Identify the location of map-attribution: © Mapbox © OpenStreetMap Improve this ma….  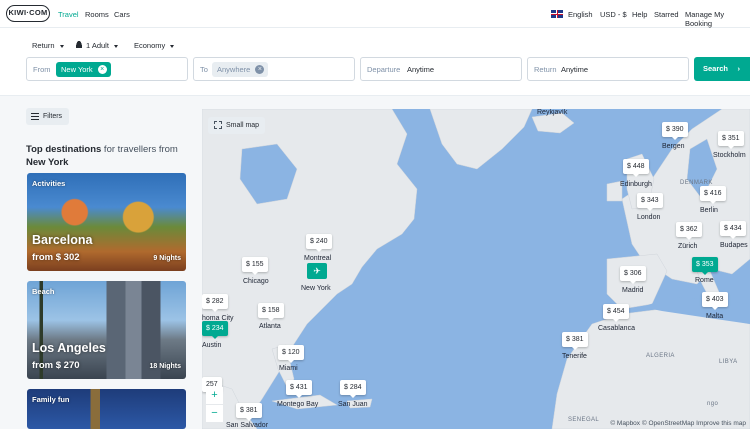
(678, 423).